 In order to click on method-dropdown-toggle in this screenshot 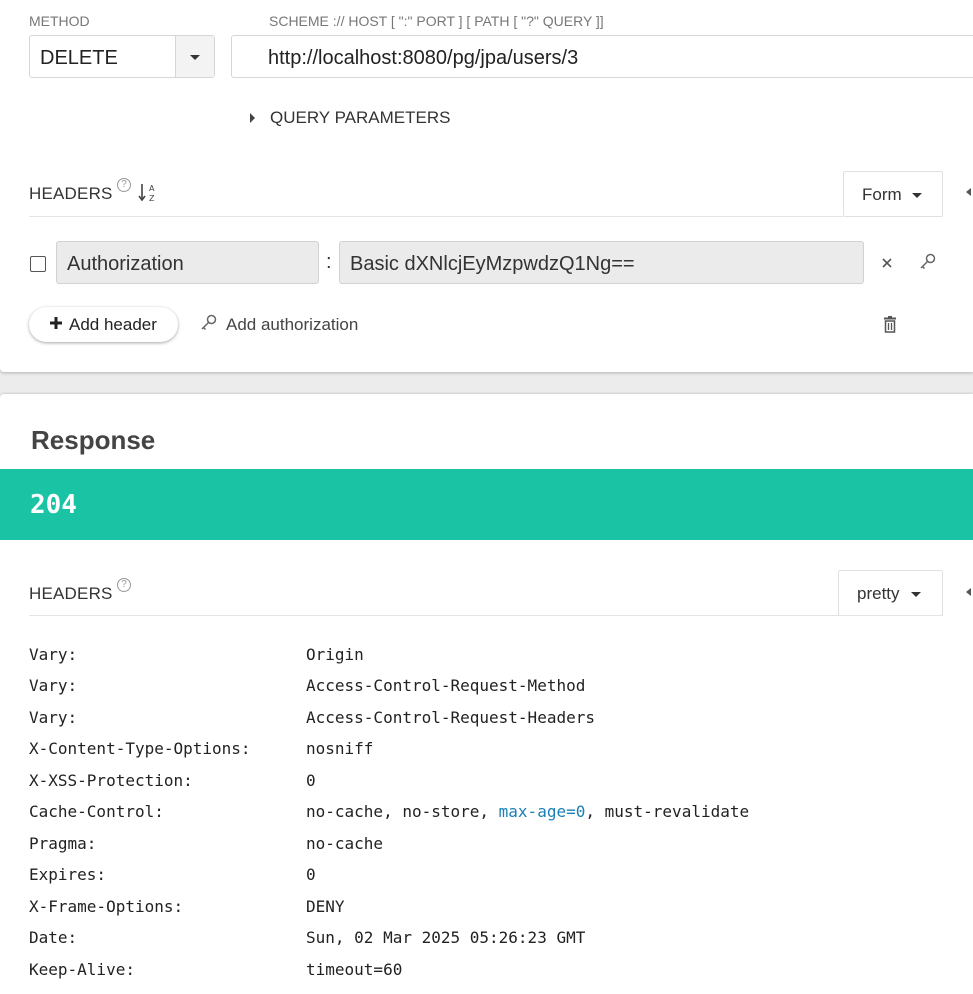, I will do `click(194, 56)`.